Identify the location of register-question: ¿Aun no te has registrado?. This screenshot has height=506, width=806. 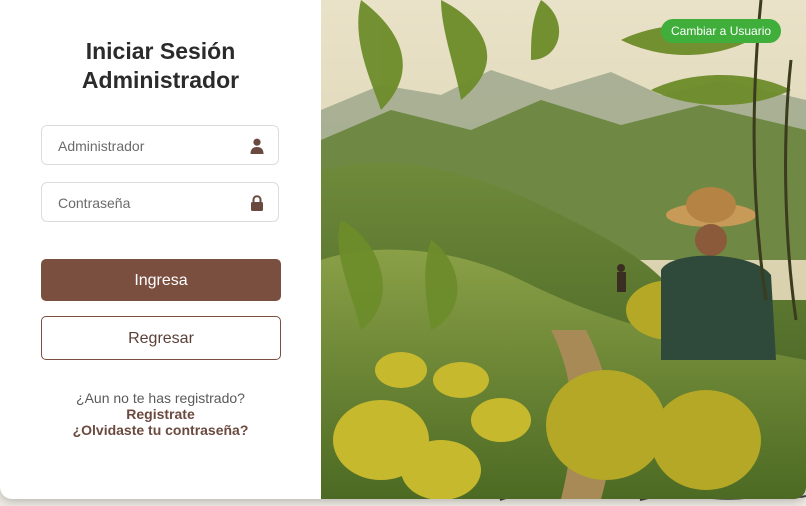
(160, 398).